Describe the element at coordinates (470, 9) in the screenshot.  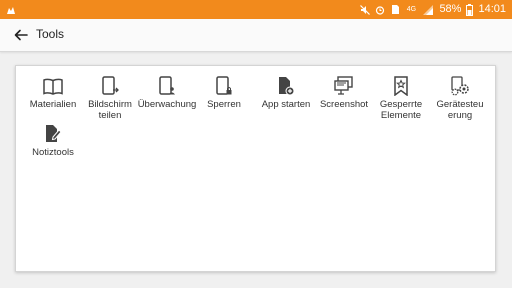
I see `battery-icon` at that location.